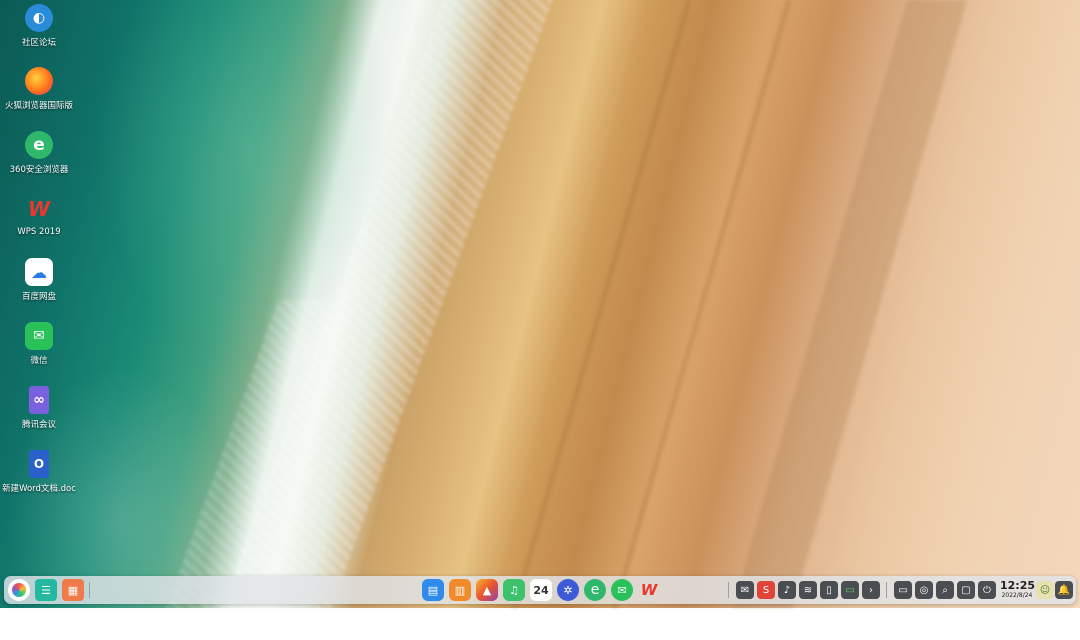 This screenshot has height=640, width=1080. What do you see at coordinates (38, 43) in the screenshot?
I see `desktop-icon-label: 社区论坛` at bounding box center [38, 43].